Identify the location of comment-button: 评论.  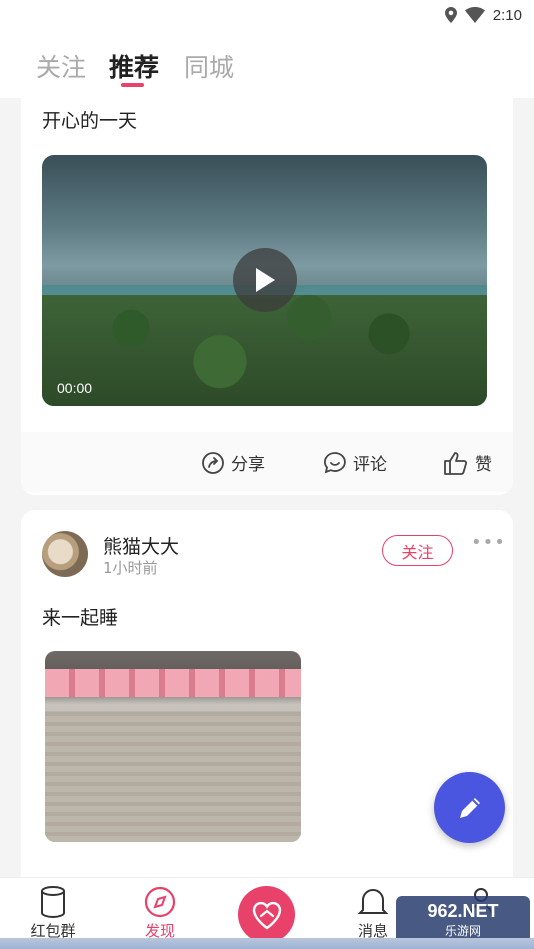
(355, 462).